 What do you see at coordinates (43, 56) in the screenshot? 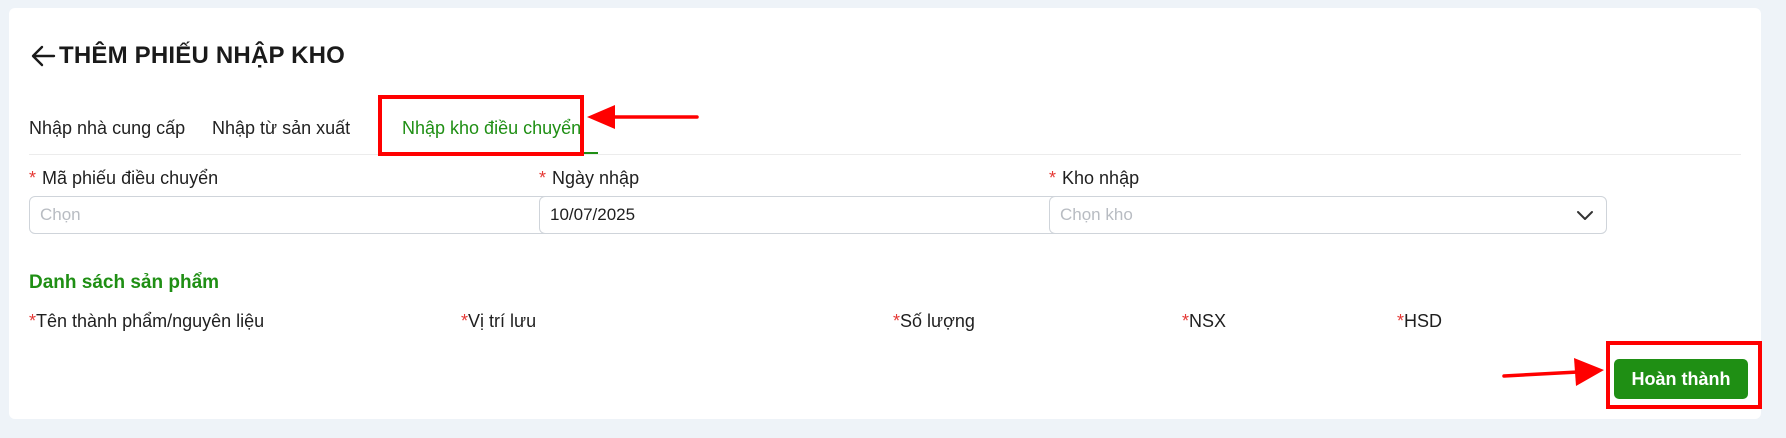
I see `arrow-left-icon` at bounding box center [43, 56].